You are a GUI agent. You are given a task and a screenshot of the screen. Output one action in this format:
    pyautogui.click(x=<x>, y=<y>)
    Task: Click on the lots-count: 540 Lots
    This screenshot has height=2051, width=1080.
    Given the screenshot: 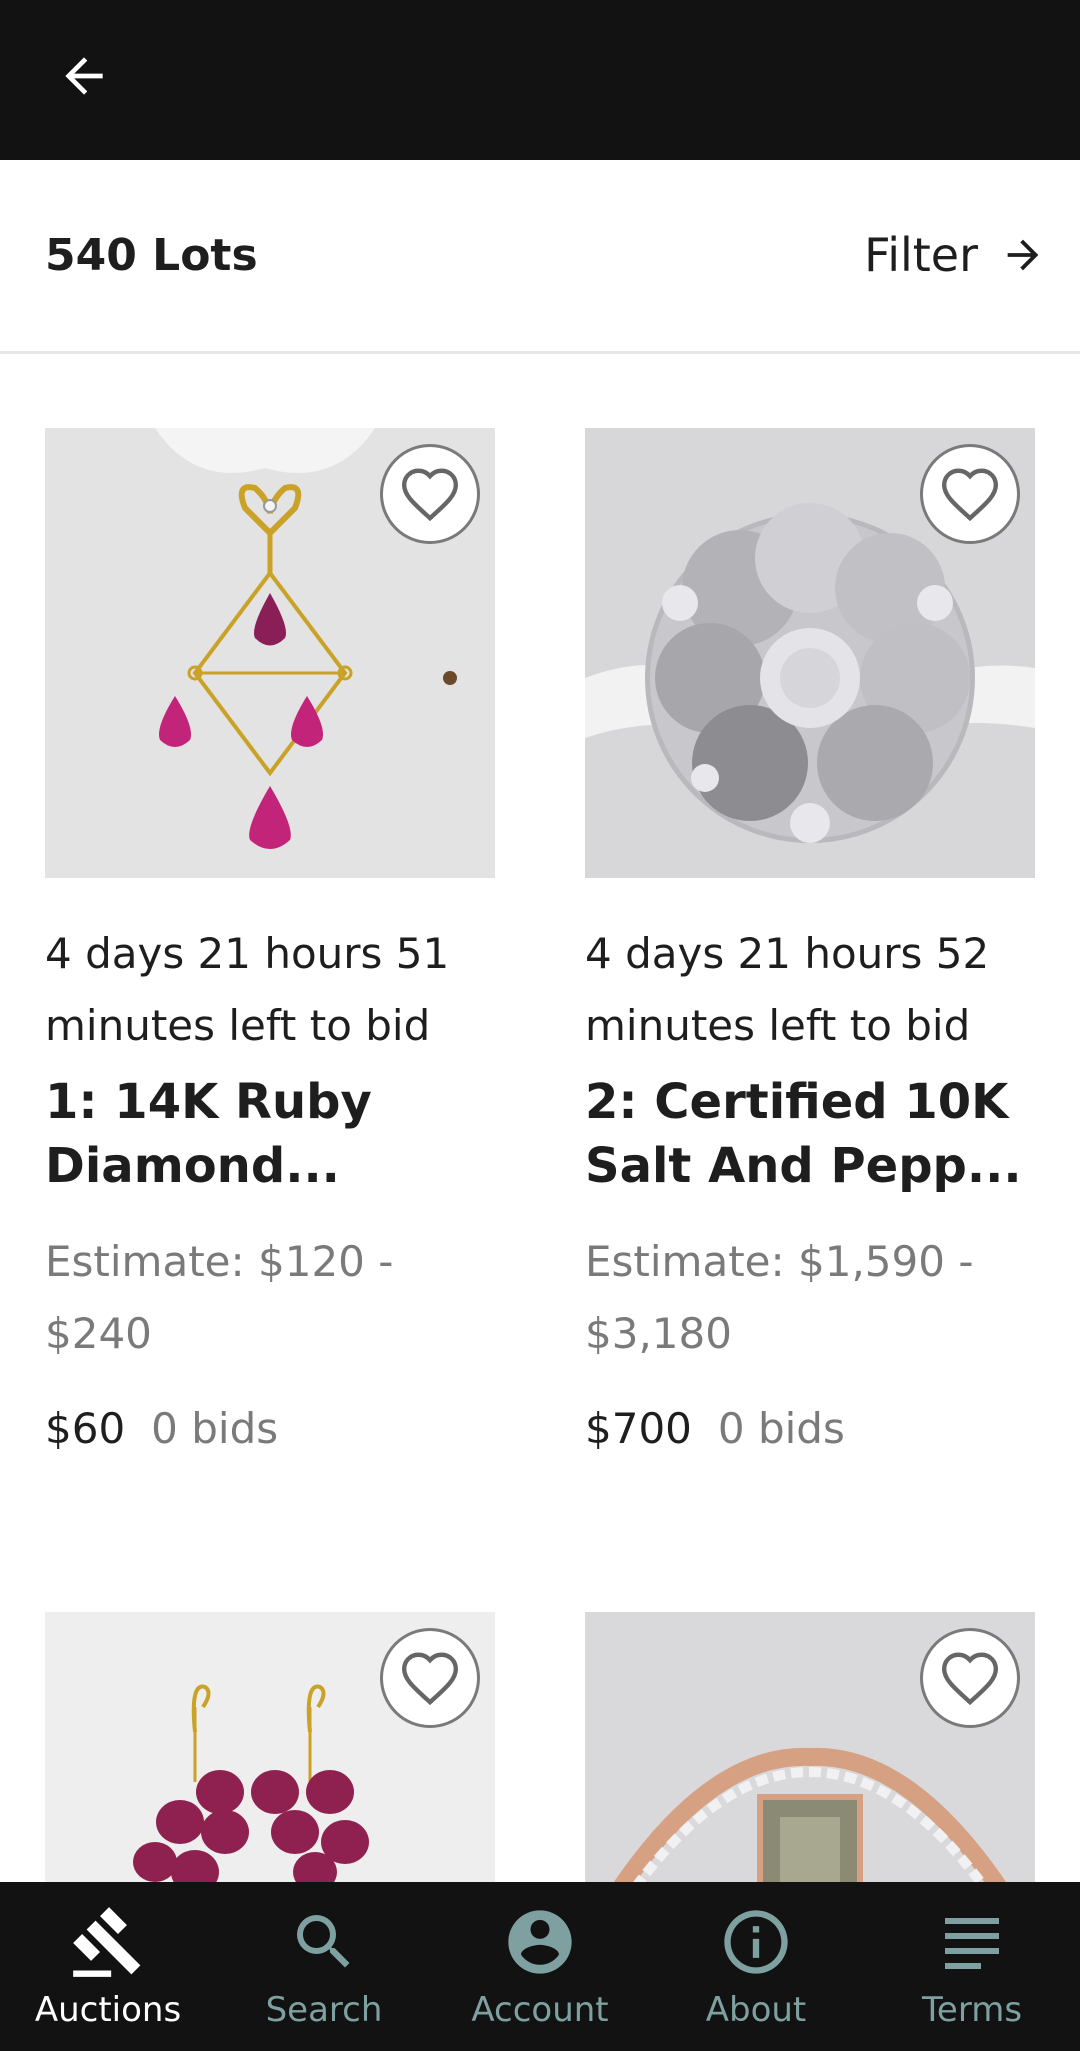 What is the action you would take?
    pyautogui.click(x=151, y=255)
    